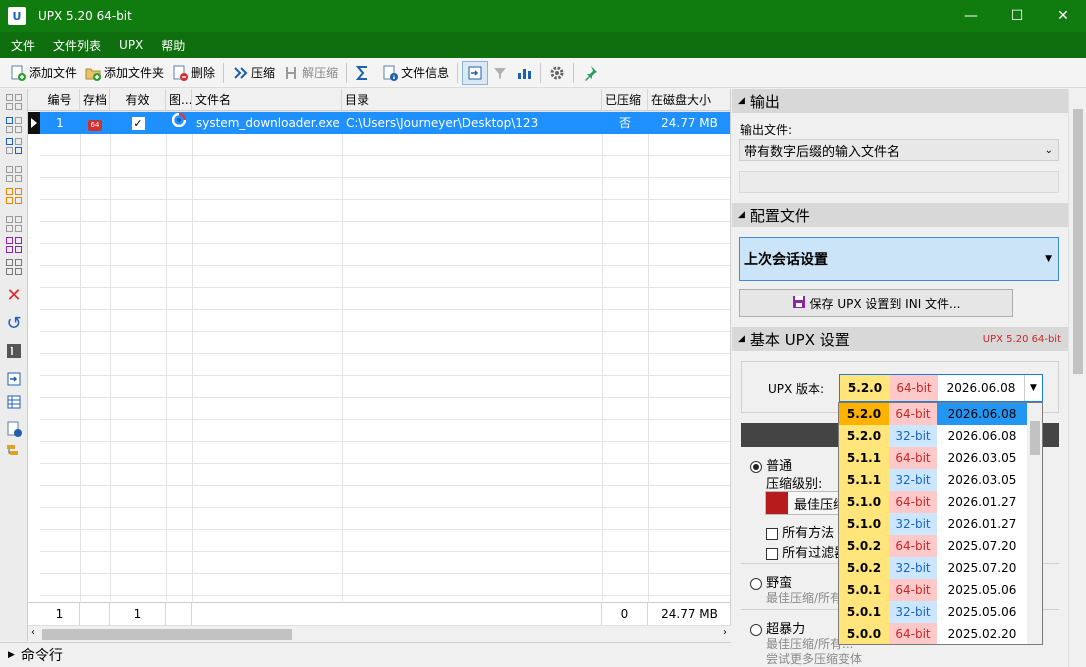 This screenshot has height=667, width=1086. Describe the element at coordinates (415, 73) in the screenshot. I see `file-info-button: 文件信息` at that location.